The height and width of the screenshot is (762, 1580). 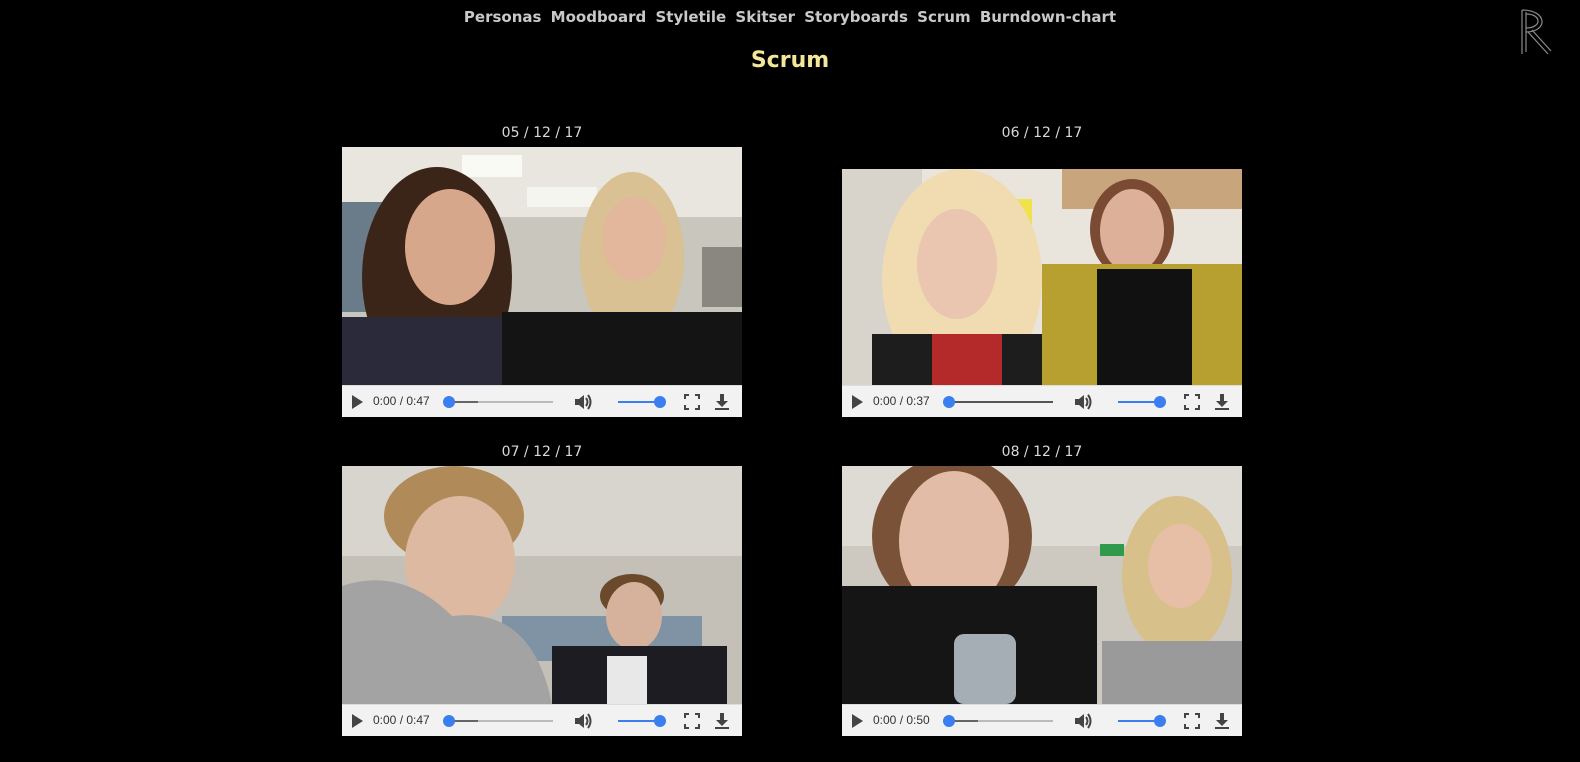 I want to click on nav-item-burndown-chart: Burndown-chart, so click(x=1048, y=17).